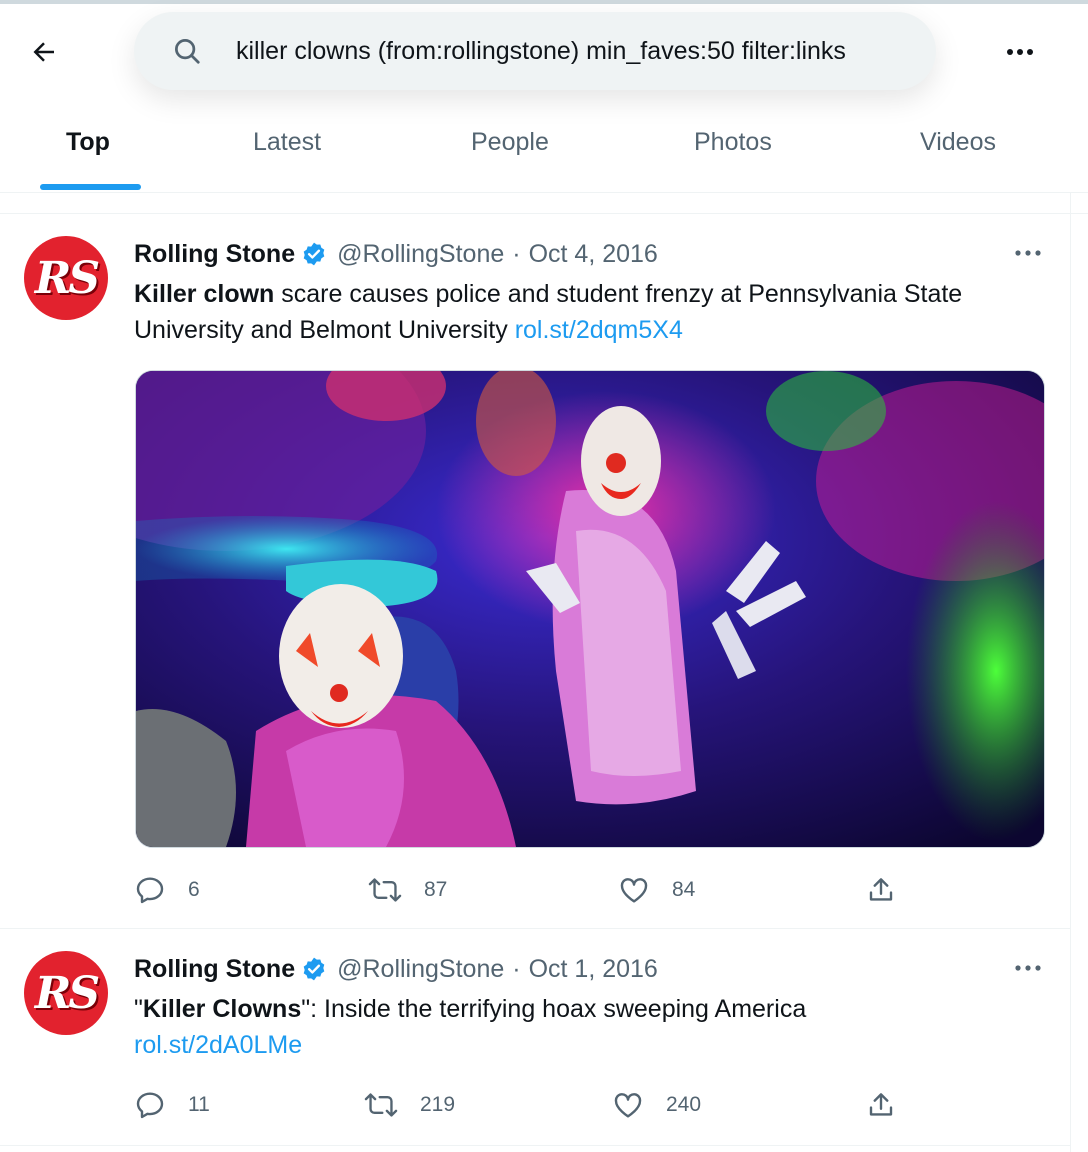  I want to click on tweet-date: Oct 1, 2016, so click(593, 969).